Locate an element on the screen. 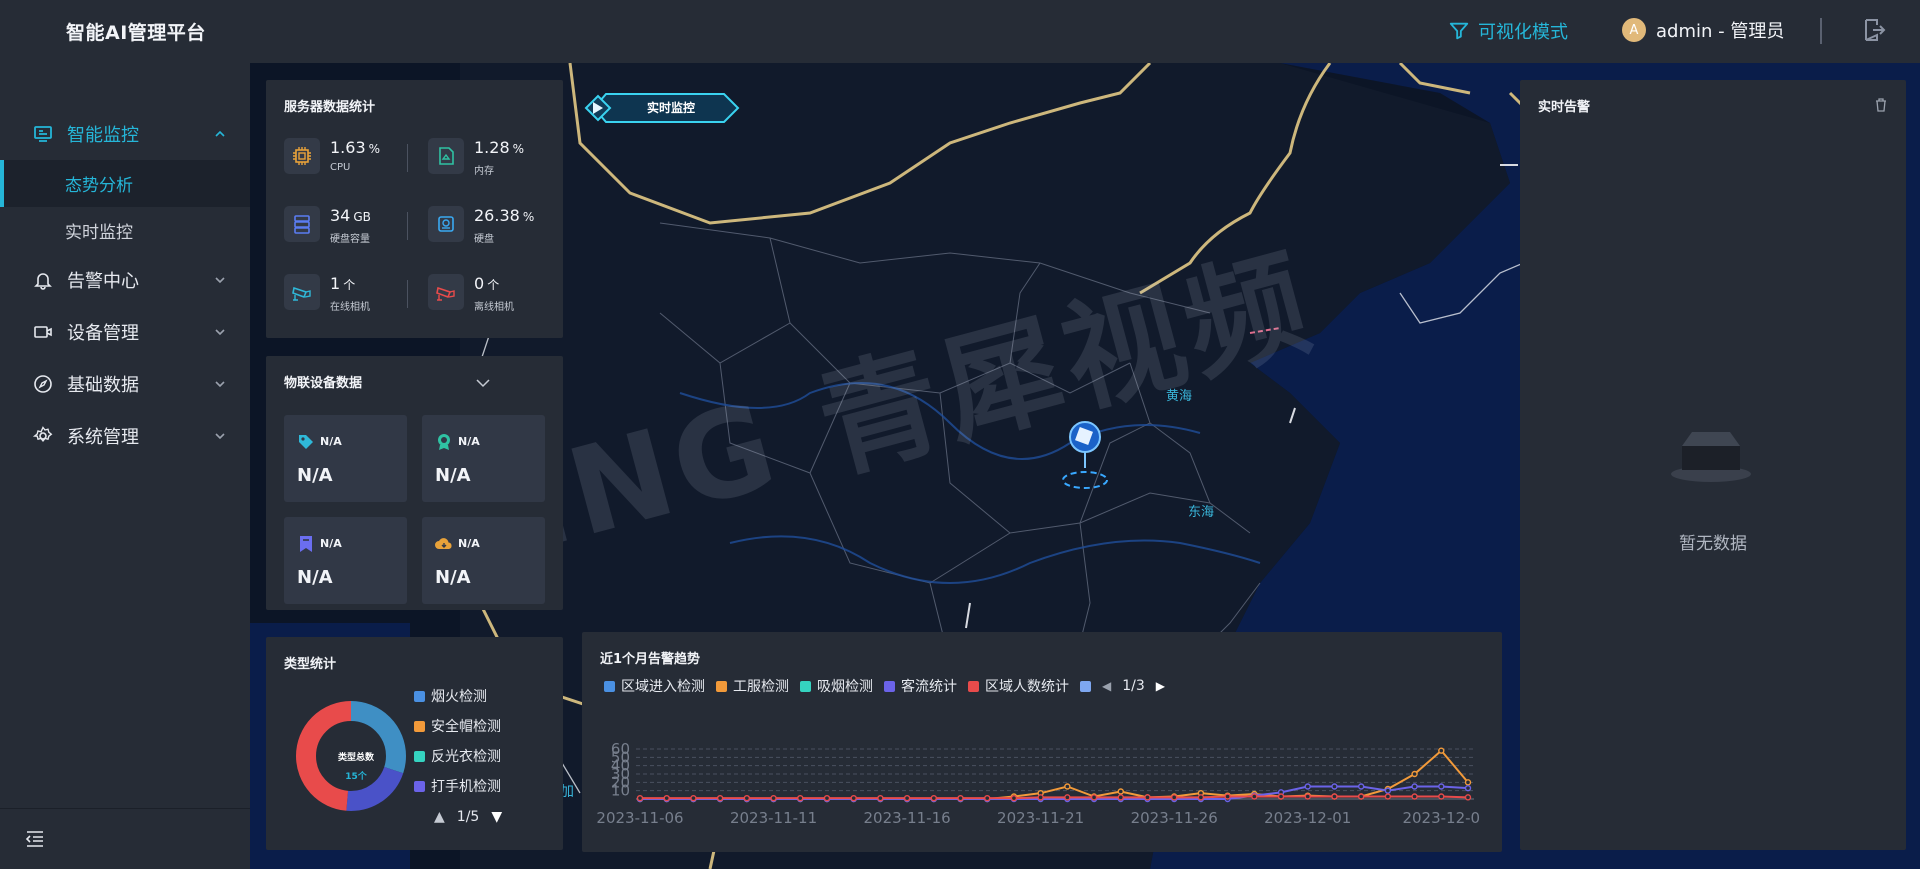 This screenshot has width=1920, height=869. metric-label: 在线相机 is located at coordinates (350, 307).